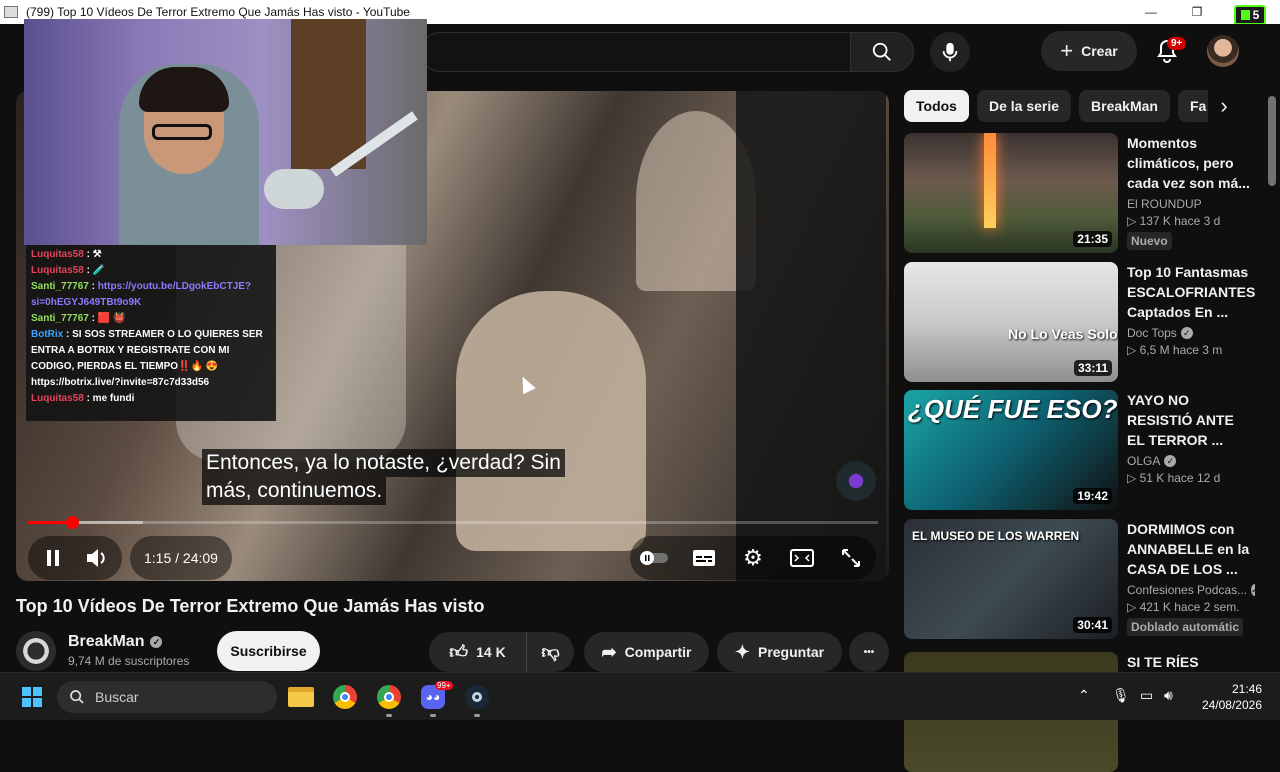 The width and height of the screenshot is (1280, 772). What do you see at coordinates (60, 318) in the screenshot?
I see `chat-username: Santi_77767` at bounding box center [60, 318].